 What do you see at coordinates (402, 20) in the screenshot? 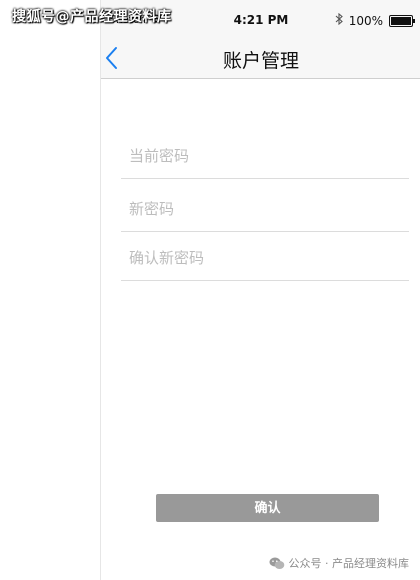
I see `battery-icon` at bounding box center [402, 20].